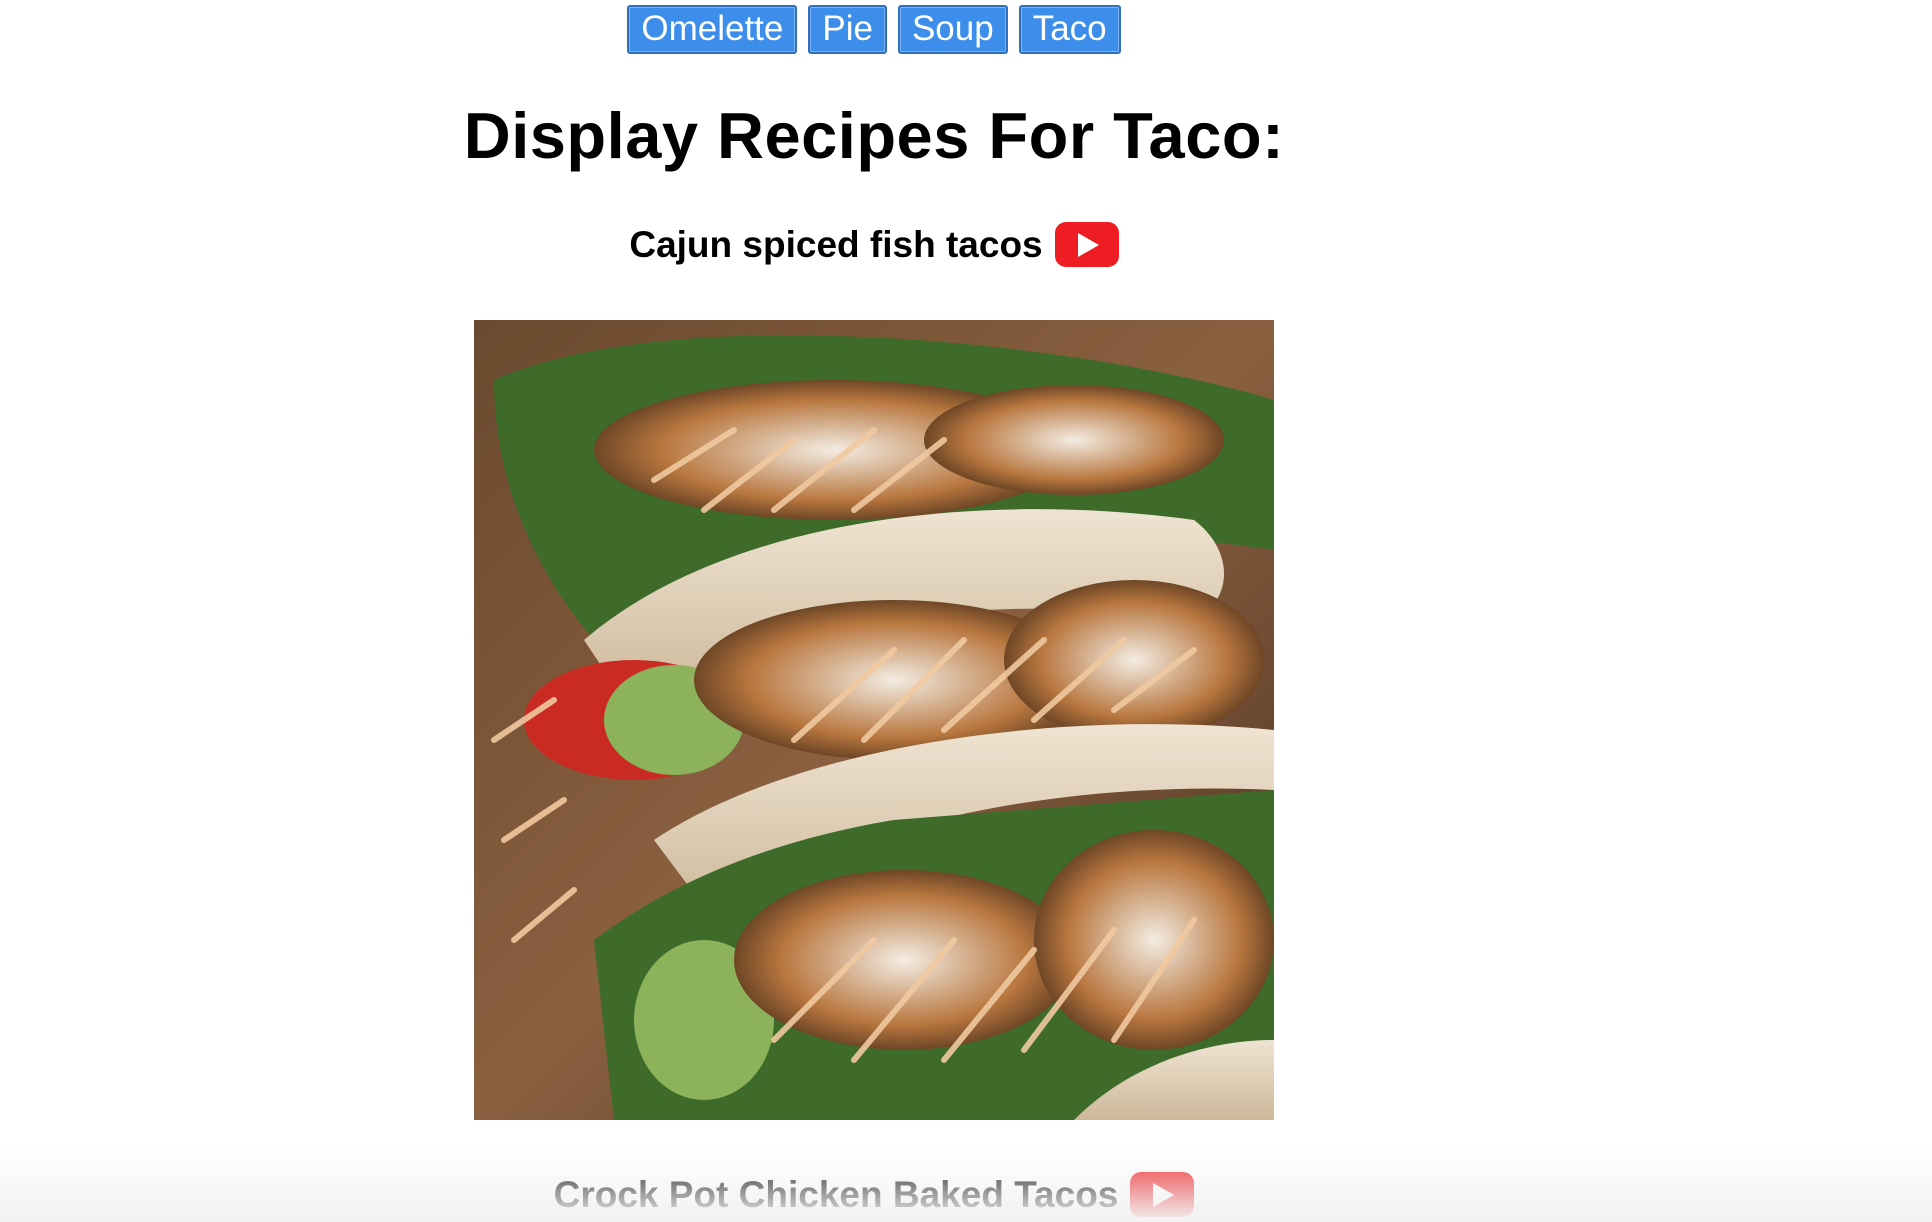 This screenshot has height=1222, width=1932. What do you see at coordinates (836, 244) in the screenshot?
I see `recipe-title: Cajun spiced fish tacos` at bounding box center [836, 244].